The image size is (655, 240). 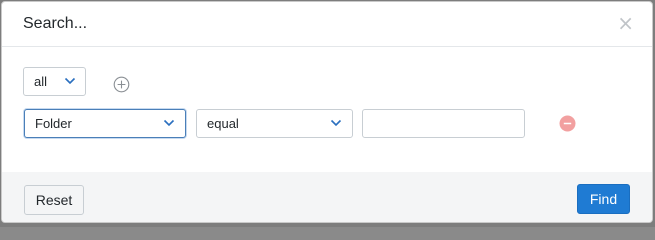 What do you see at coordinates (54, 200) in the screenshot?
I see `reset-button: Reset` at bounding box center [54, 200].